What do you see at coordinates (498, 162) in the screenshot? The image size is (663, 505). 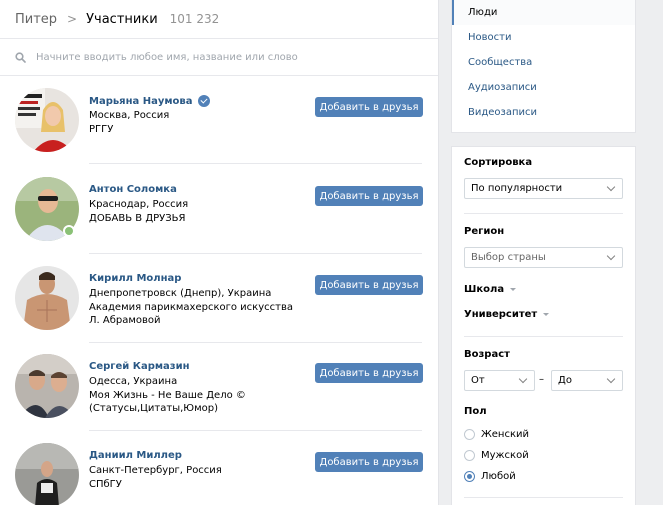 I see `sort-title: Сортировка` at bounding box center [498, 162].